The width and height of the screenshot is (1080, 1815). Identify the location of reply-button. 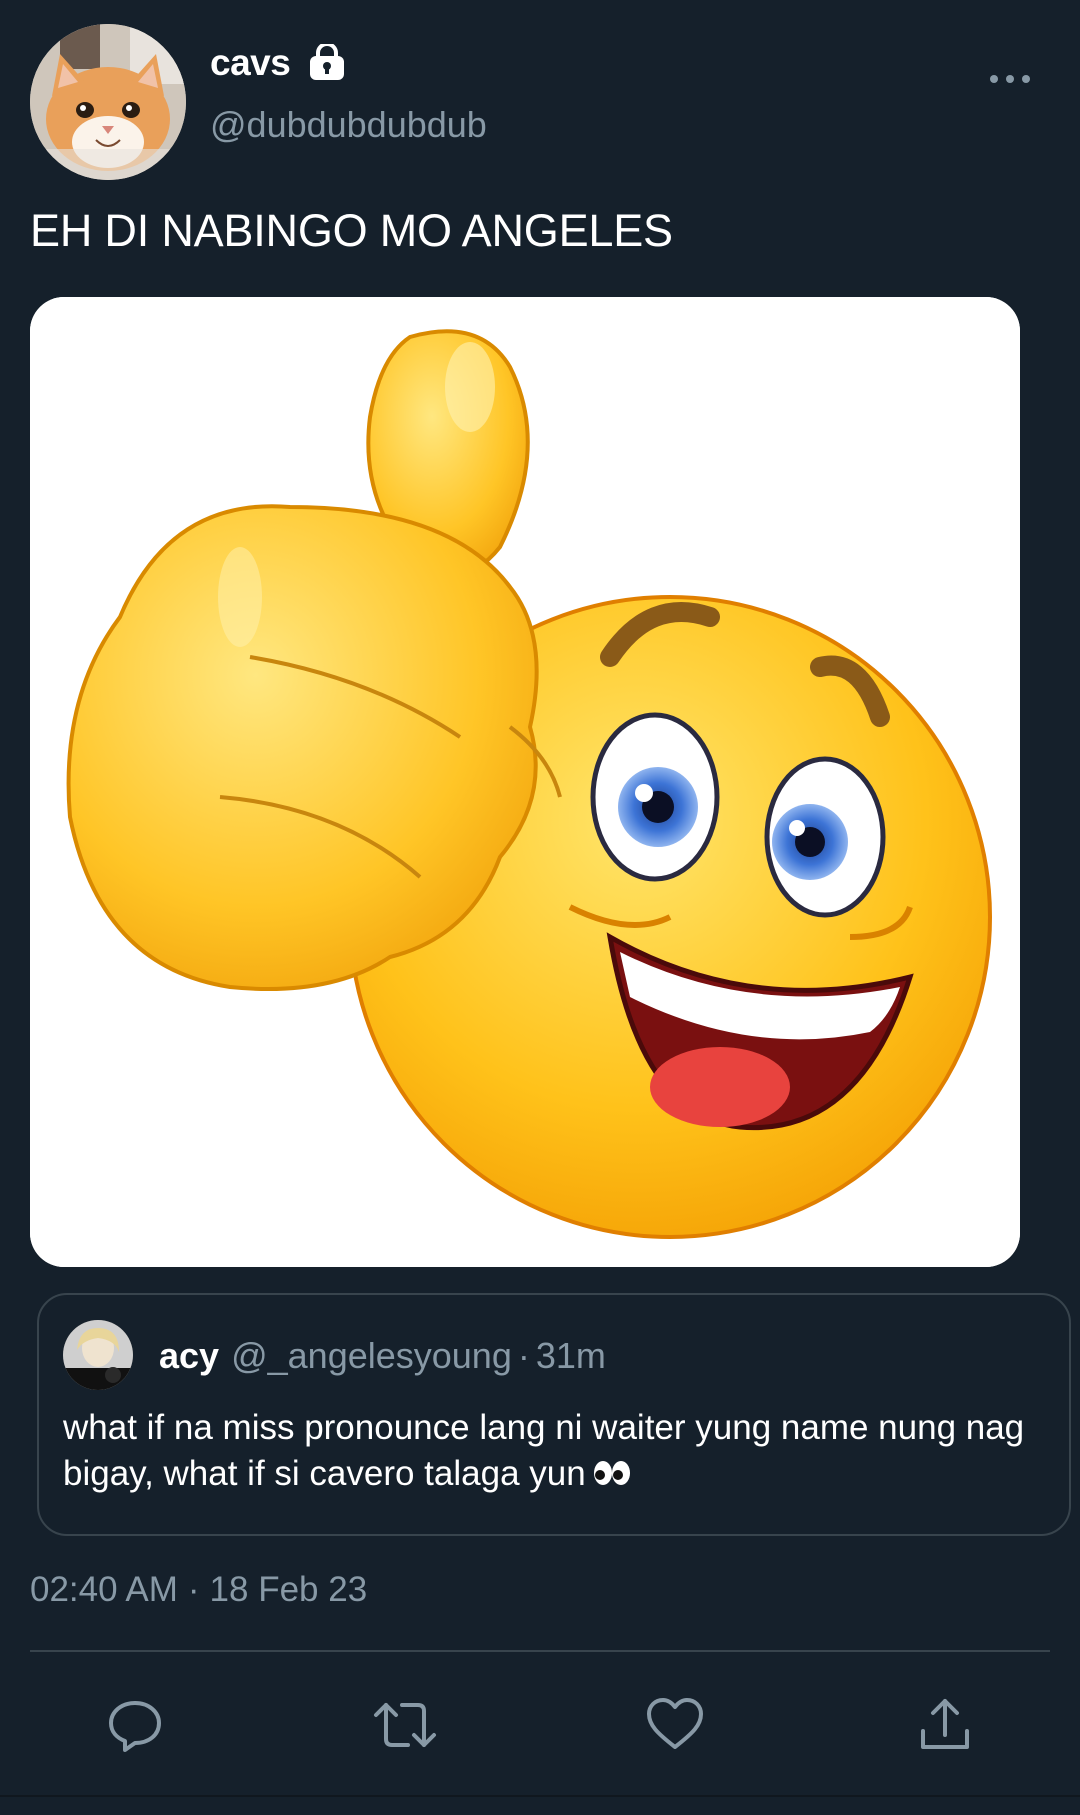
(135, 1725).